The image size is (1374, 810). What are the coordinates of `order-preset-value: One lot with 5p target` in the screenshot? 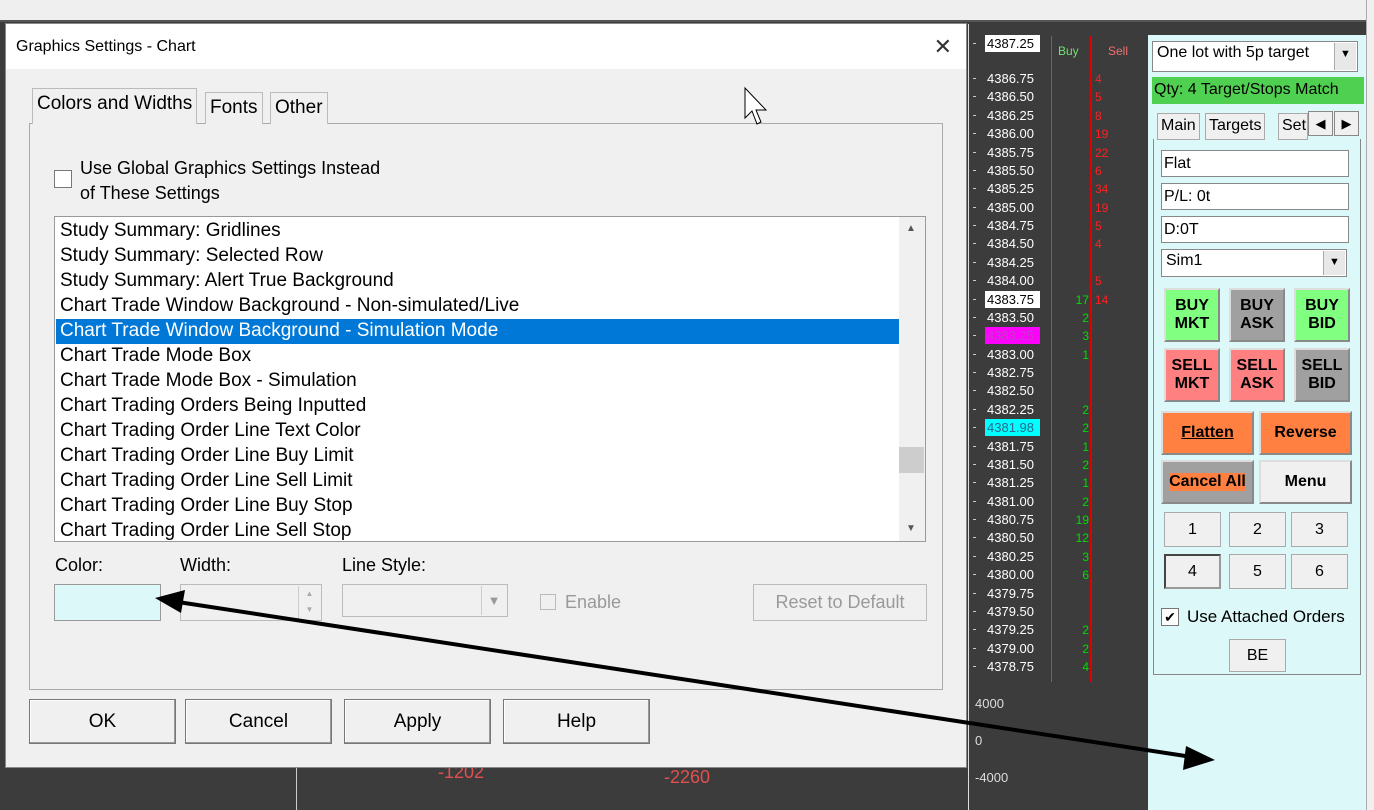 It's located at (1233, 52).